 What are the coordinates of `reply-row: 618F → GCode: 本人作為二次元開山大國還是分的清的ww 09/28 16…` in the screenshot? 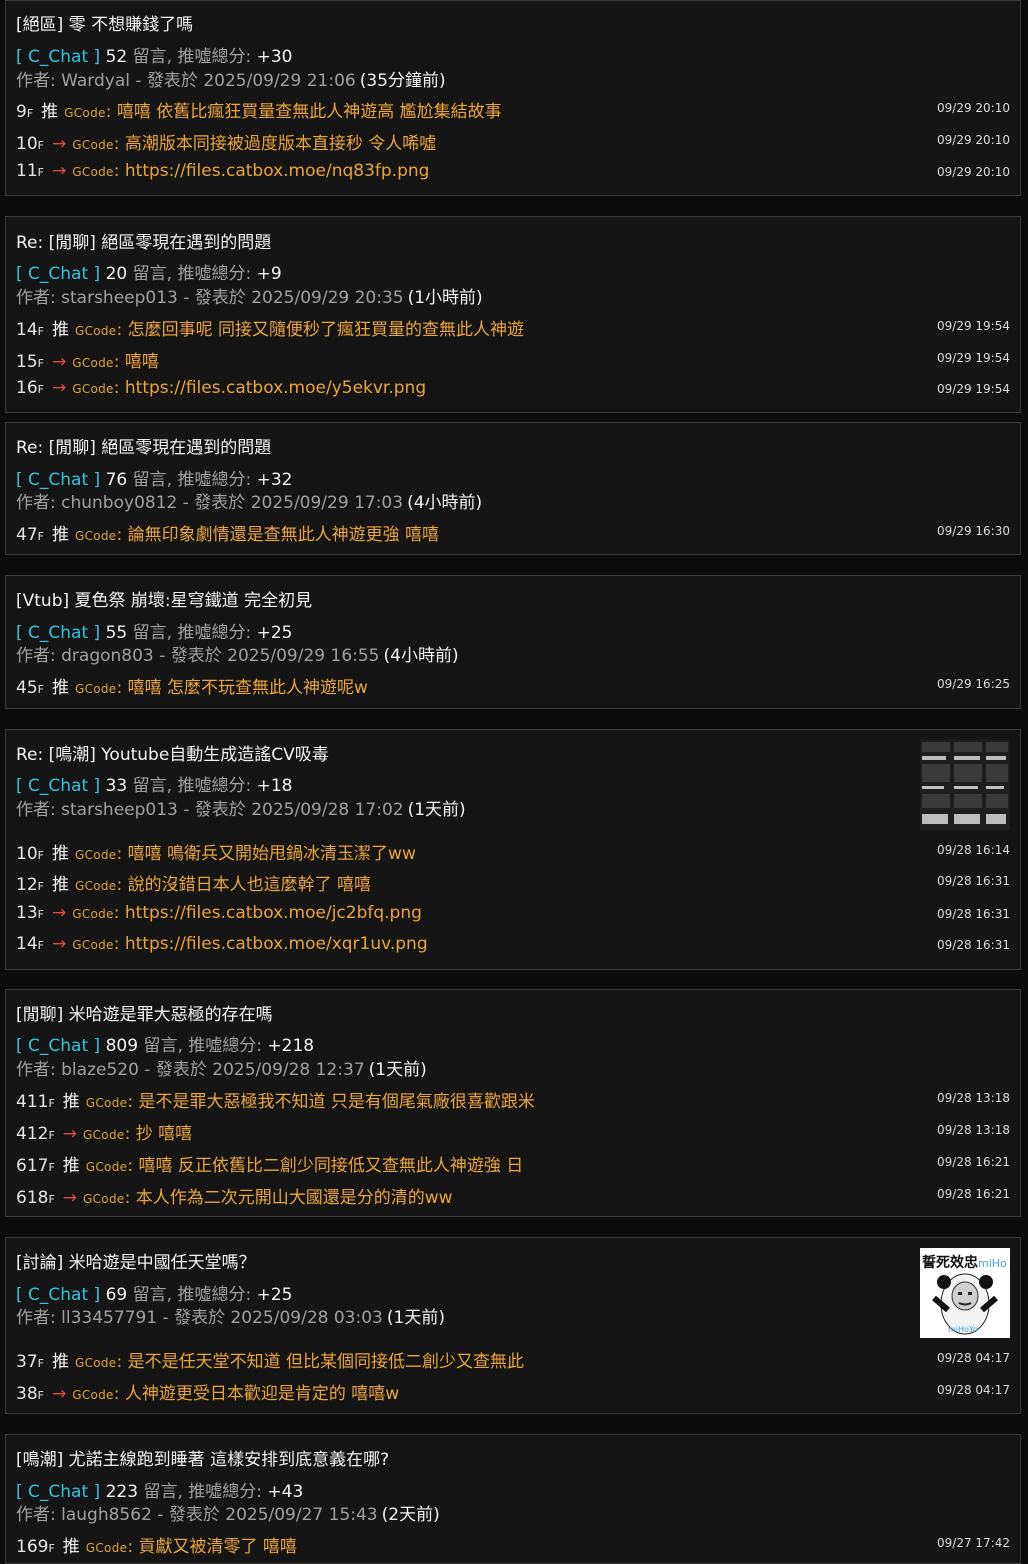 It's located at (513, 1197).